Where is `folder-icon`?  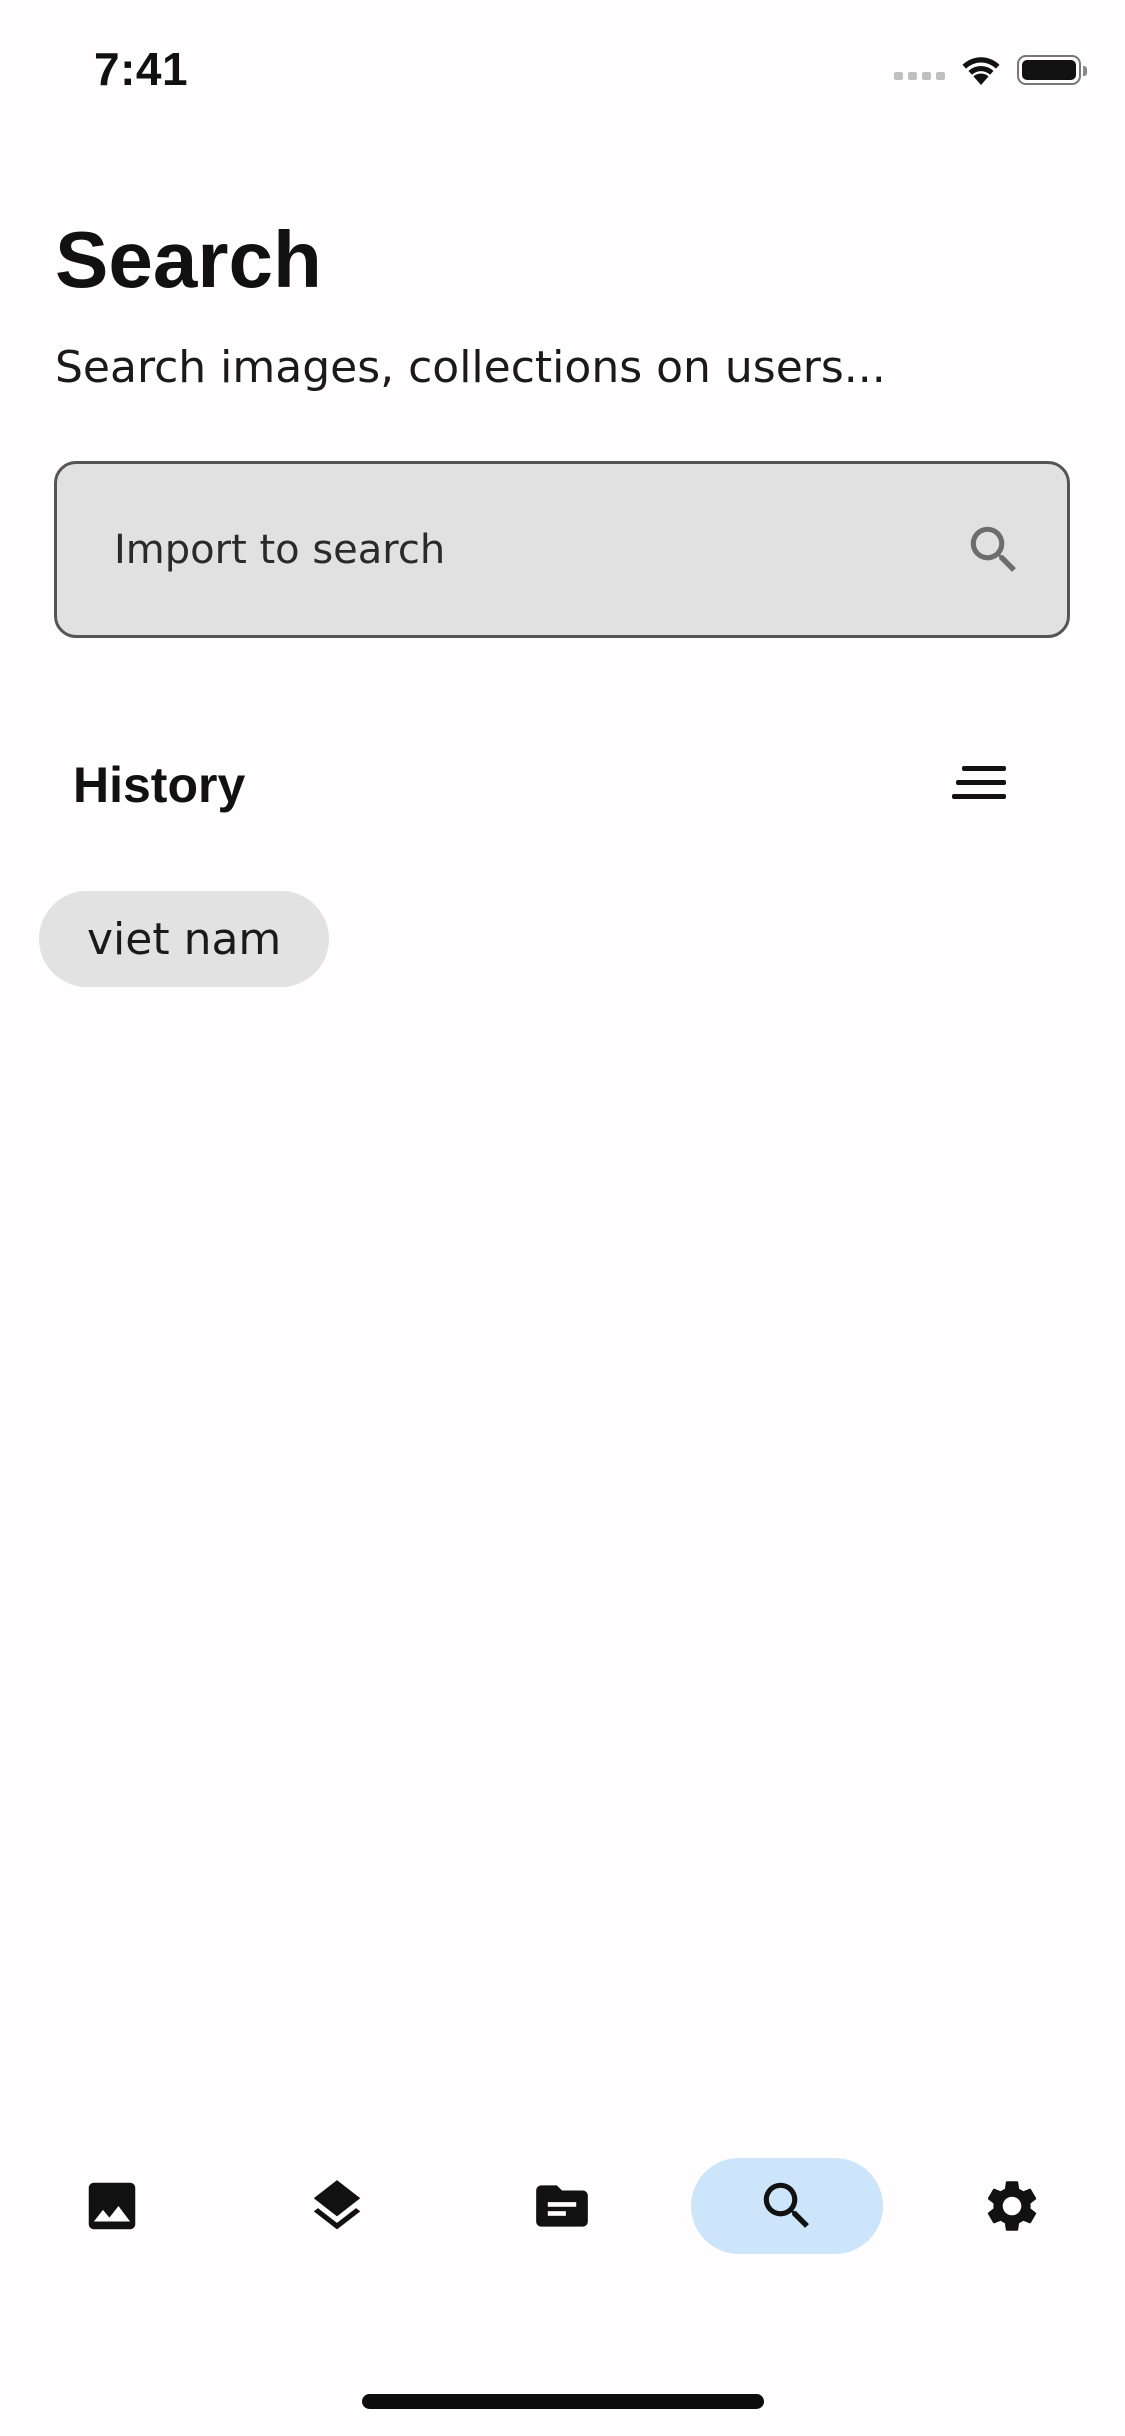
folder-icon is located at coordinates (562, 2206).